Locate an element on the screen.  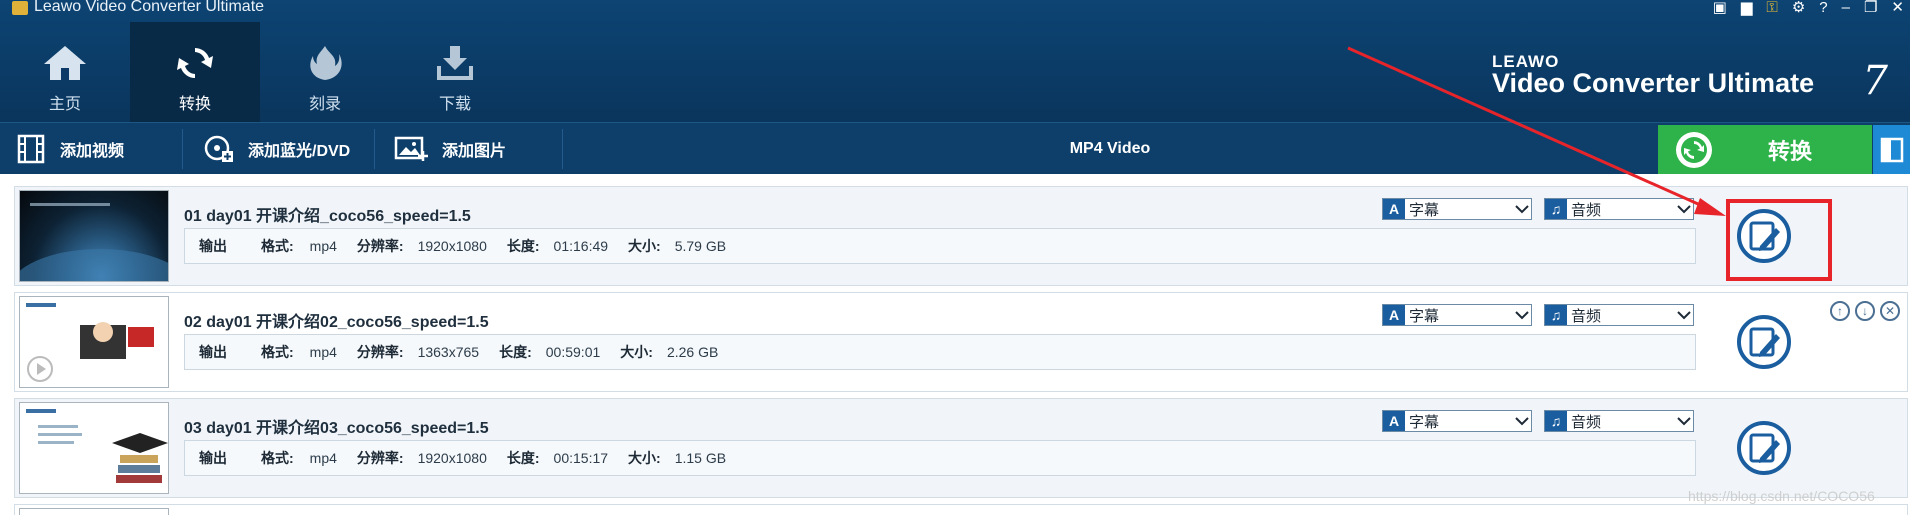
restore-icon: ❐ is located at coordinates (1870, 8).